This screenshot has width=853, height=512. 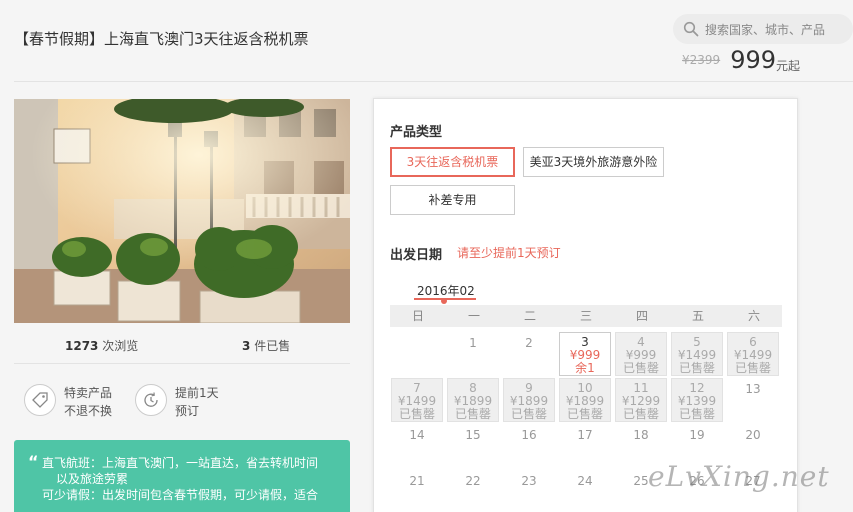 What do you see at coordinates (641, 316) in the screenshot?
I see `weekday-thu: 四` at bounding box center [641, 316].